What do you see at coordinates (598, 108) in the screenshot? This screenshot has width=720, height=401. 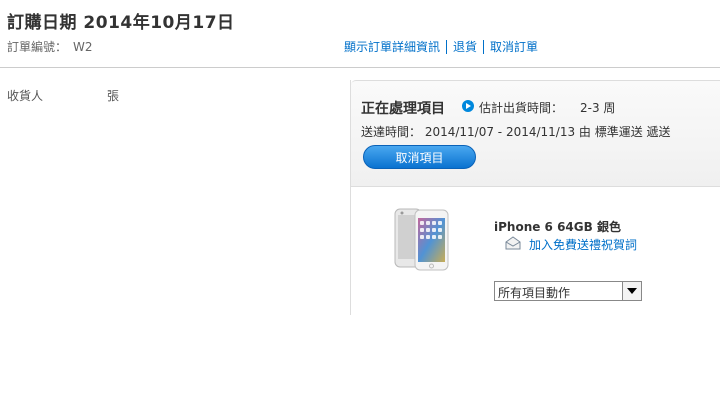 I see `estimate-value: 2-3 周` at bounding box center [598, 108].